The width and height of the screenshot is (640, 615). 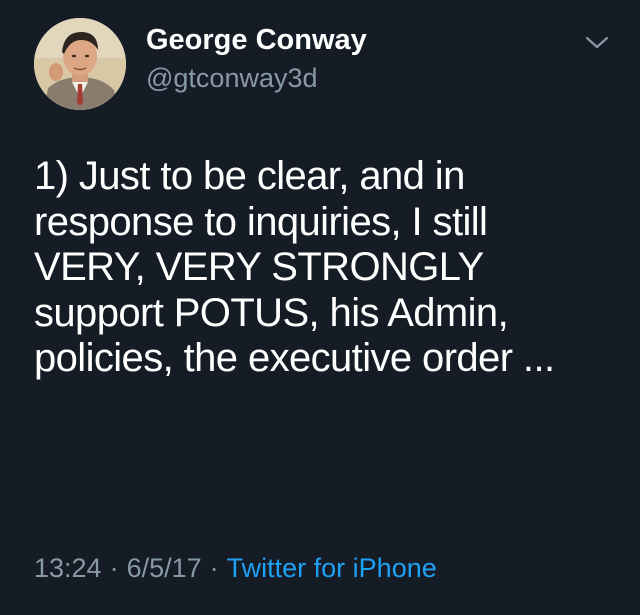 I want to click on tweet-header: George Conway @gtconway3d, so click(x=324, y=64).